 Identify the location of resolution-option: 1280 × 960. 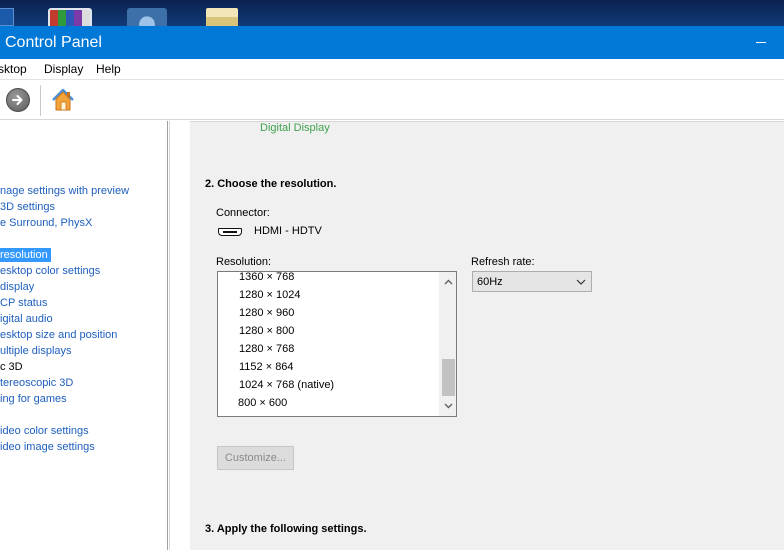
(266, 315).